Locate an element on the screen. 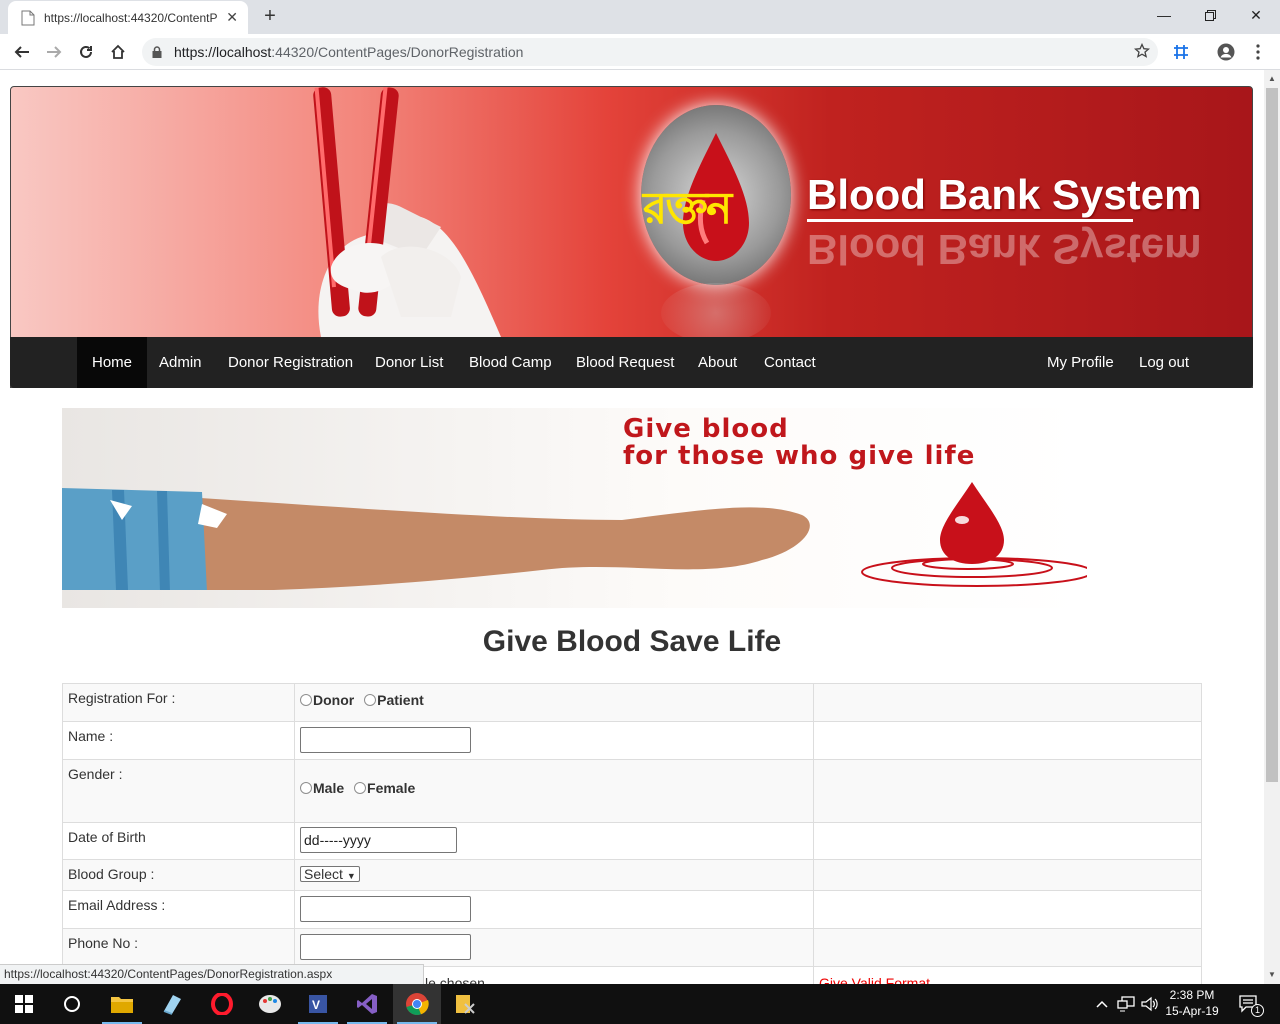 The width and height of the screenshot is (1280, 1024). nav-log-out: Log out is located at coordinates (1164, 362).